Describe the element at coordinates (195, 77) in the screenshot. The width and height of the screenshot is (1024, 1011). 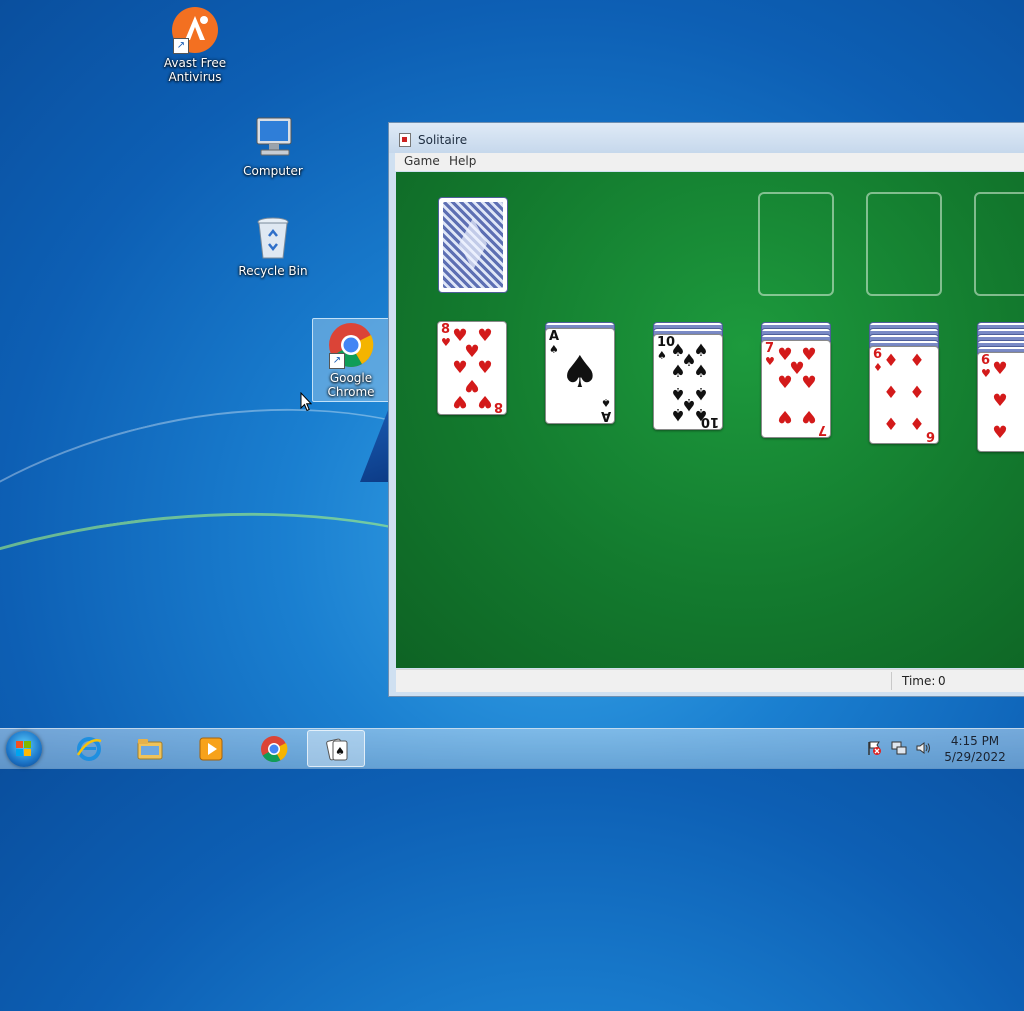
I see `desktop-icon-label: Antivirus` at that location.